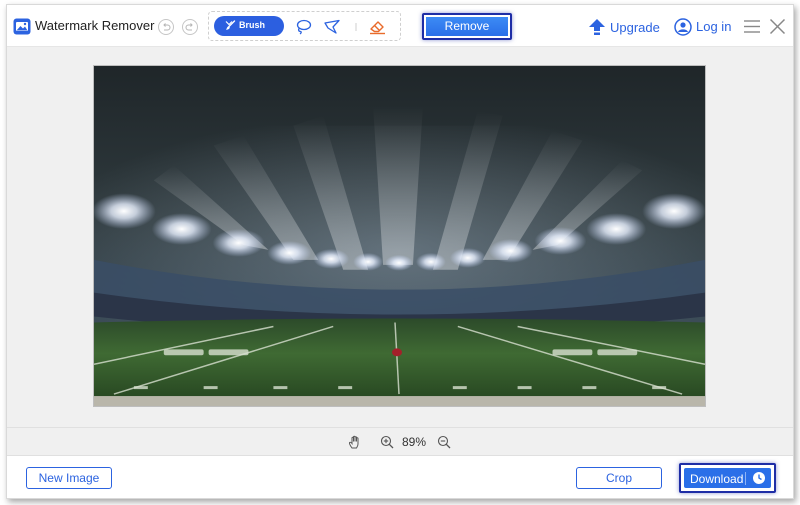 The height and width of the screenshot is (505, 800). I want to click on zoom-in-icon, so click(387, 442).